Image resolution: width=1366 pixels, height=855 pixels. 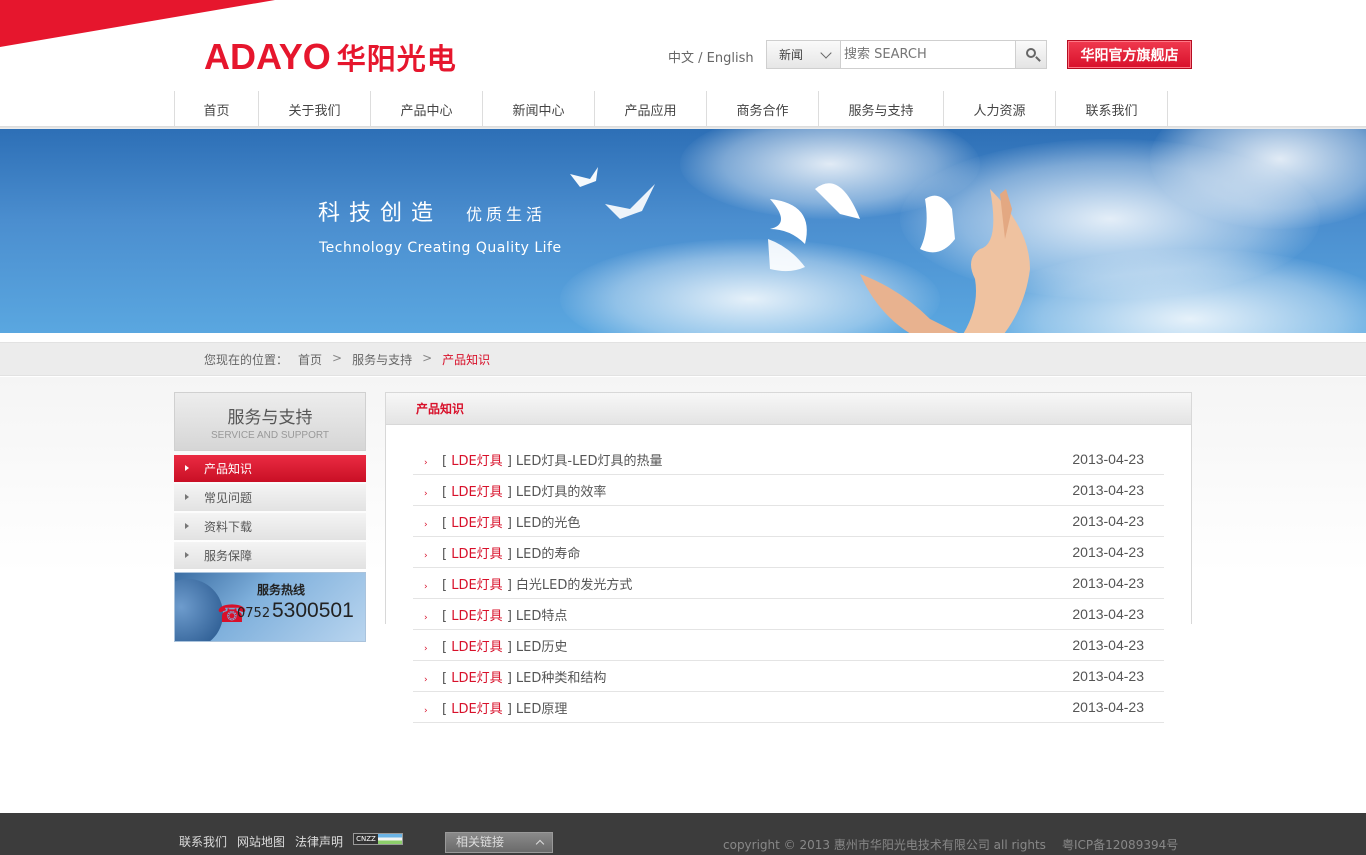 What do you see at coordinates (788, 614) in the screenshot?
I see `list-item: › [ LDE灯具 ] LED特点 2013-04-23` at bounding box center [788, 614].